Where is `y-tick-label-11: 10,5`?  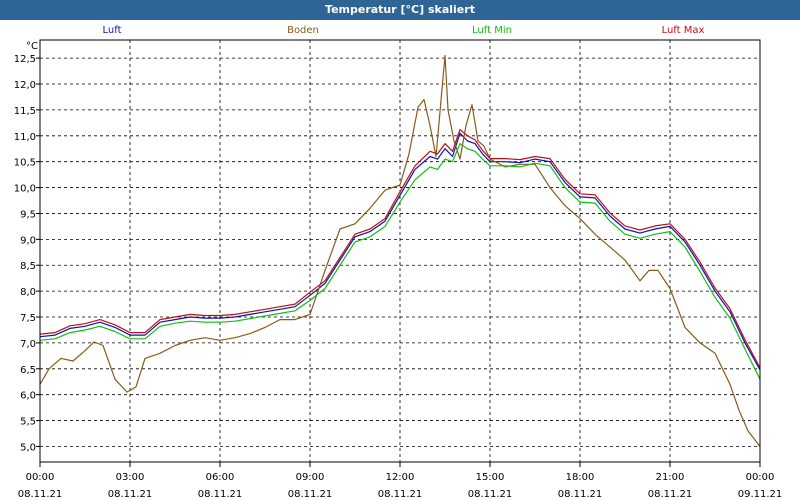 y-tick-label-11: 10,5 is located at coordinates (25, 163).